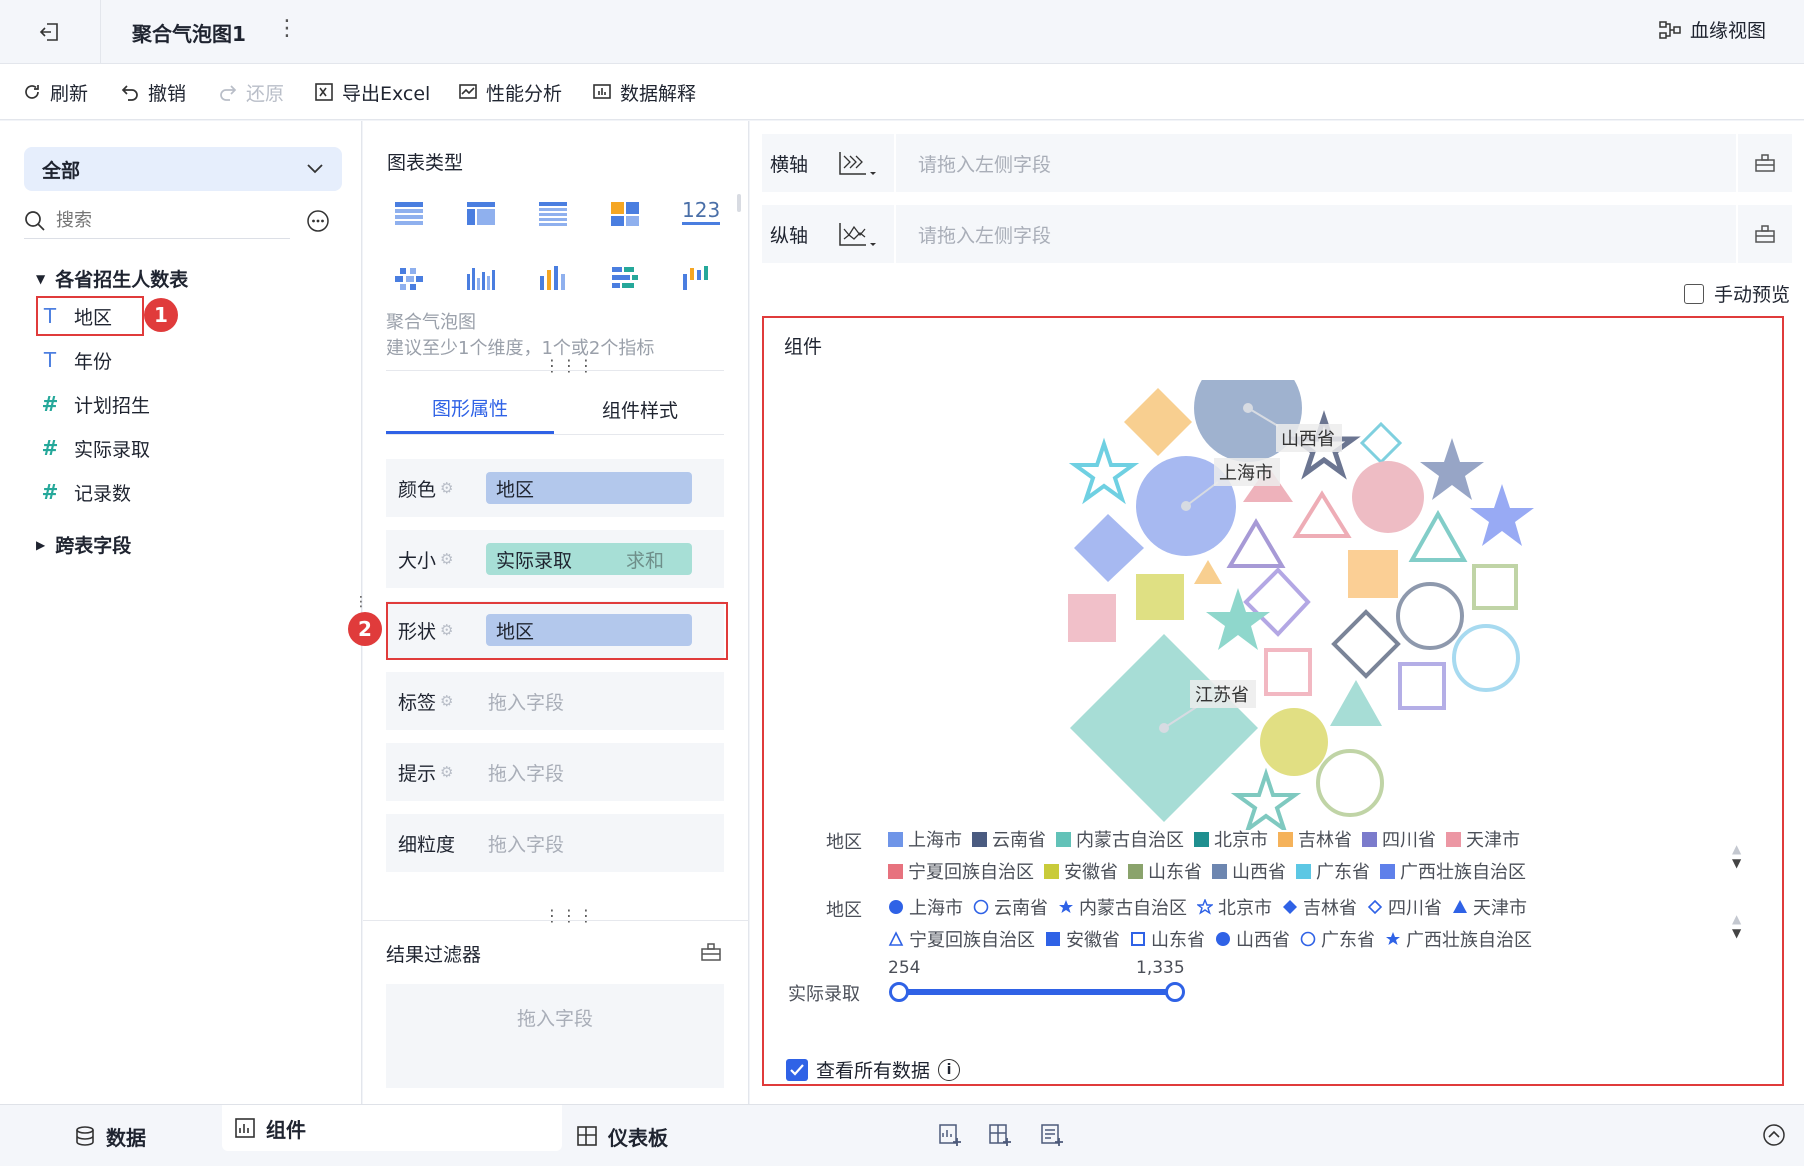 This screenshot has width=1804, height=1166. Describe the element at coordinates (1315, 839) in the screenshot. I see `color-legend-item: 吉林省` at that location.